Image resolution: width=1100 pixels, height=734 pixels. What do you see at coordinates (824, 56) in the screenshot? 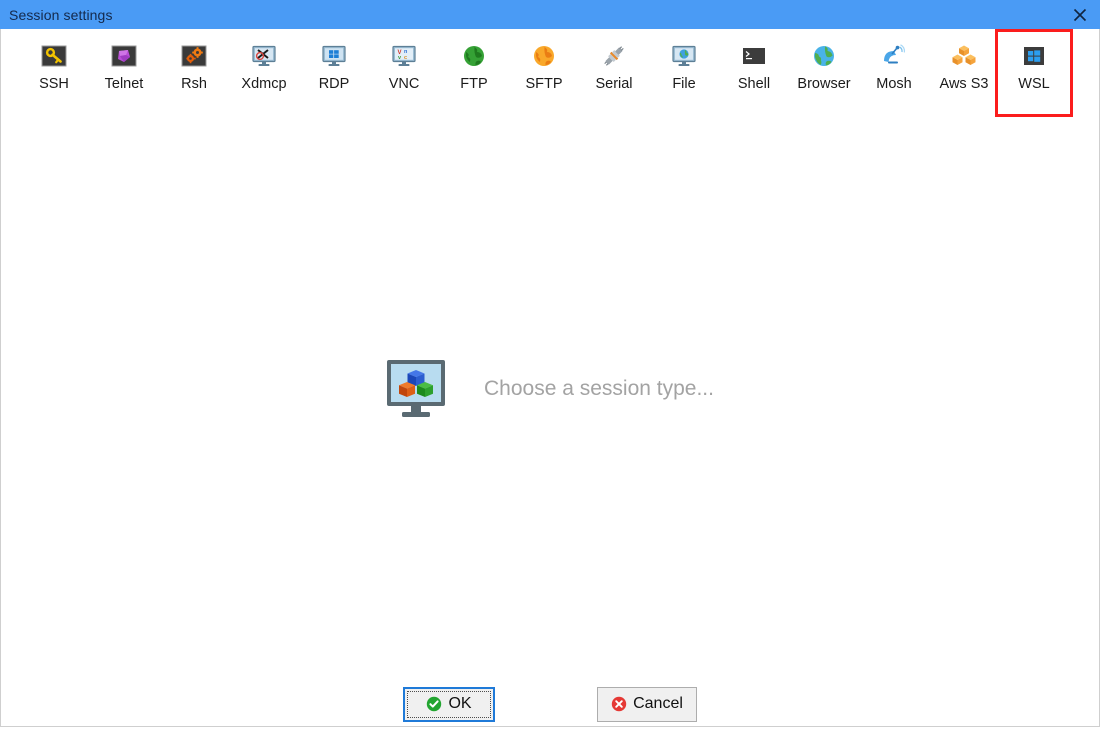
I see `browser-globe-icon` at bounding box center [824, 56].